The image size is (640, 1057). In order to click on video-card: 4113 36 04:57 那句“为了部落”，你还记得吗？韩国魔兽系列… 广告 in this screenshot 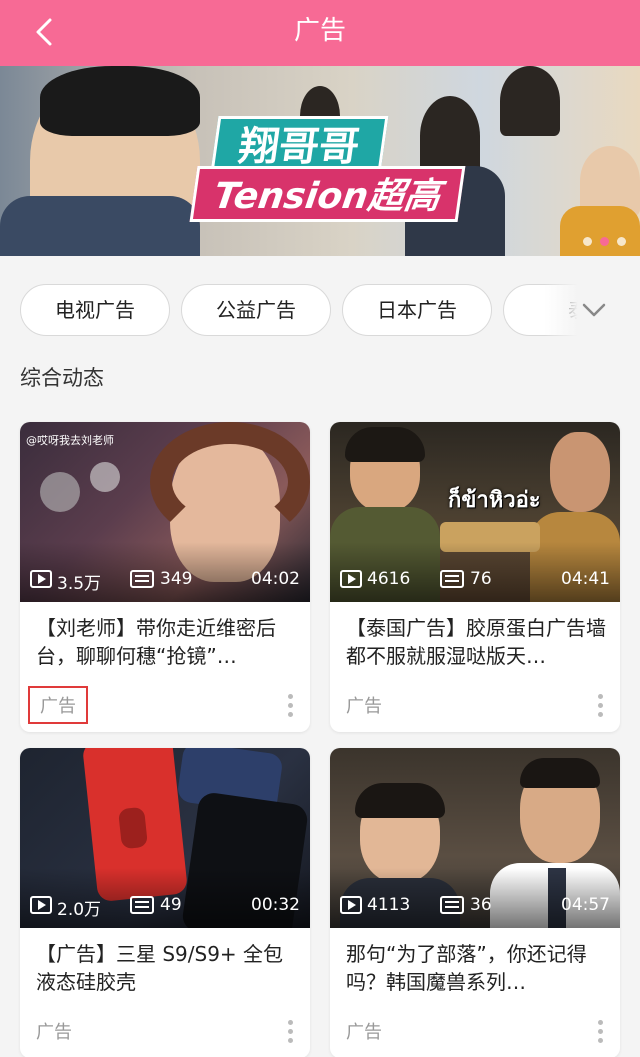, I will do `click(475, 902)`.